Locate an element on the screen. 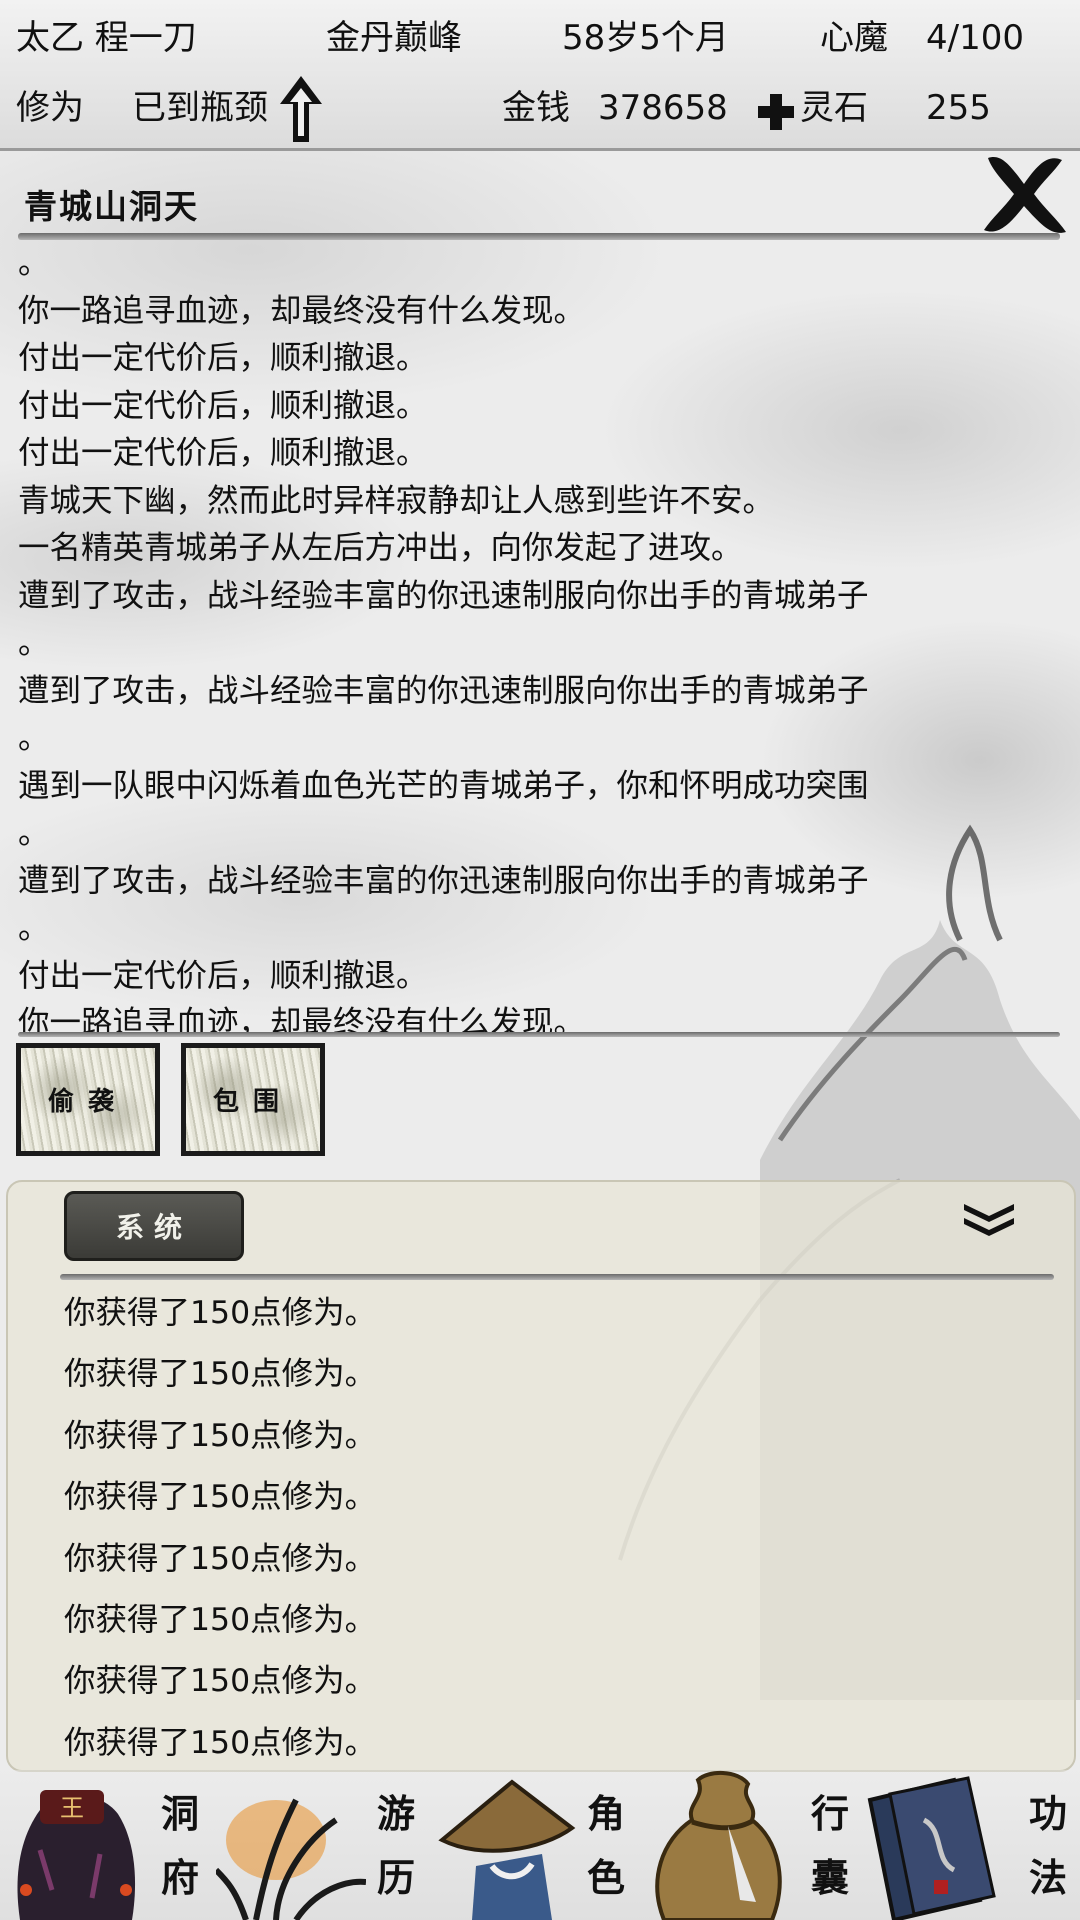 Image resolution: width=1080 pixels, height=1920 pixels. nav-bag-label-bottom: 囊 is located at coordinates (829, 1877).